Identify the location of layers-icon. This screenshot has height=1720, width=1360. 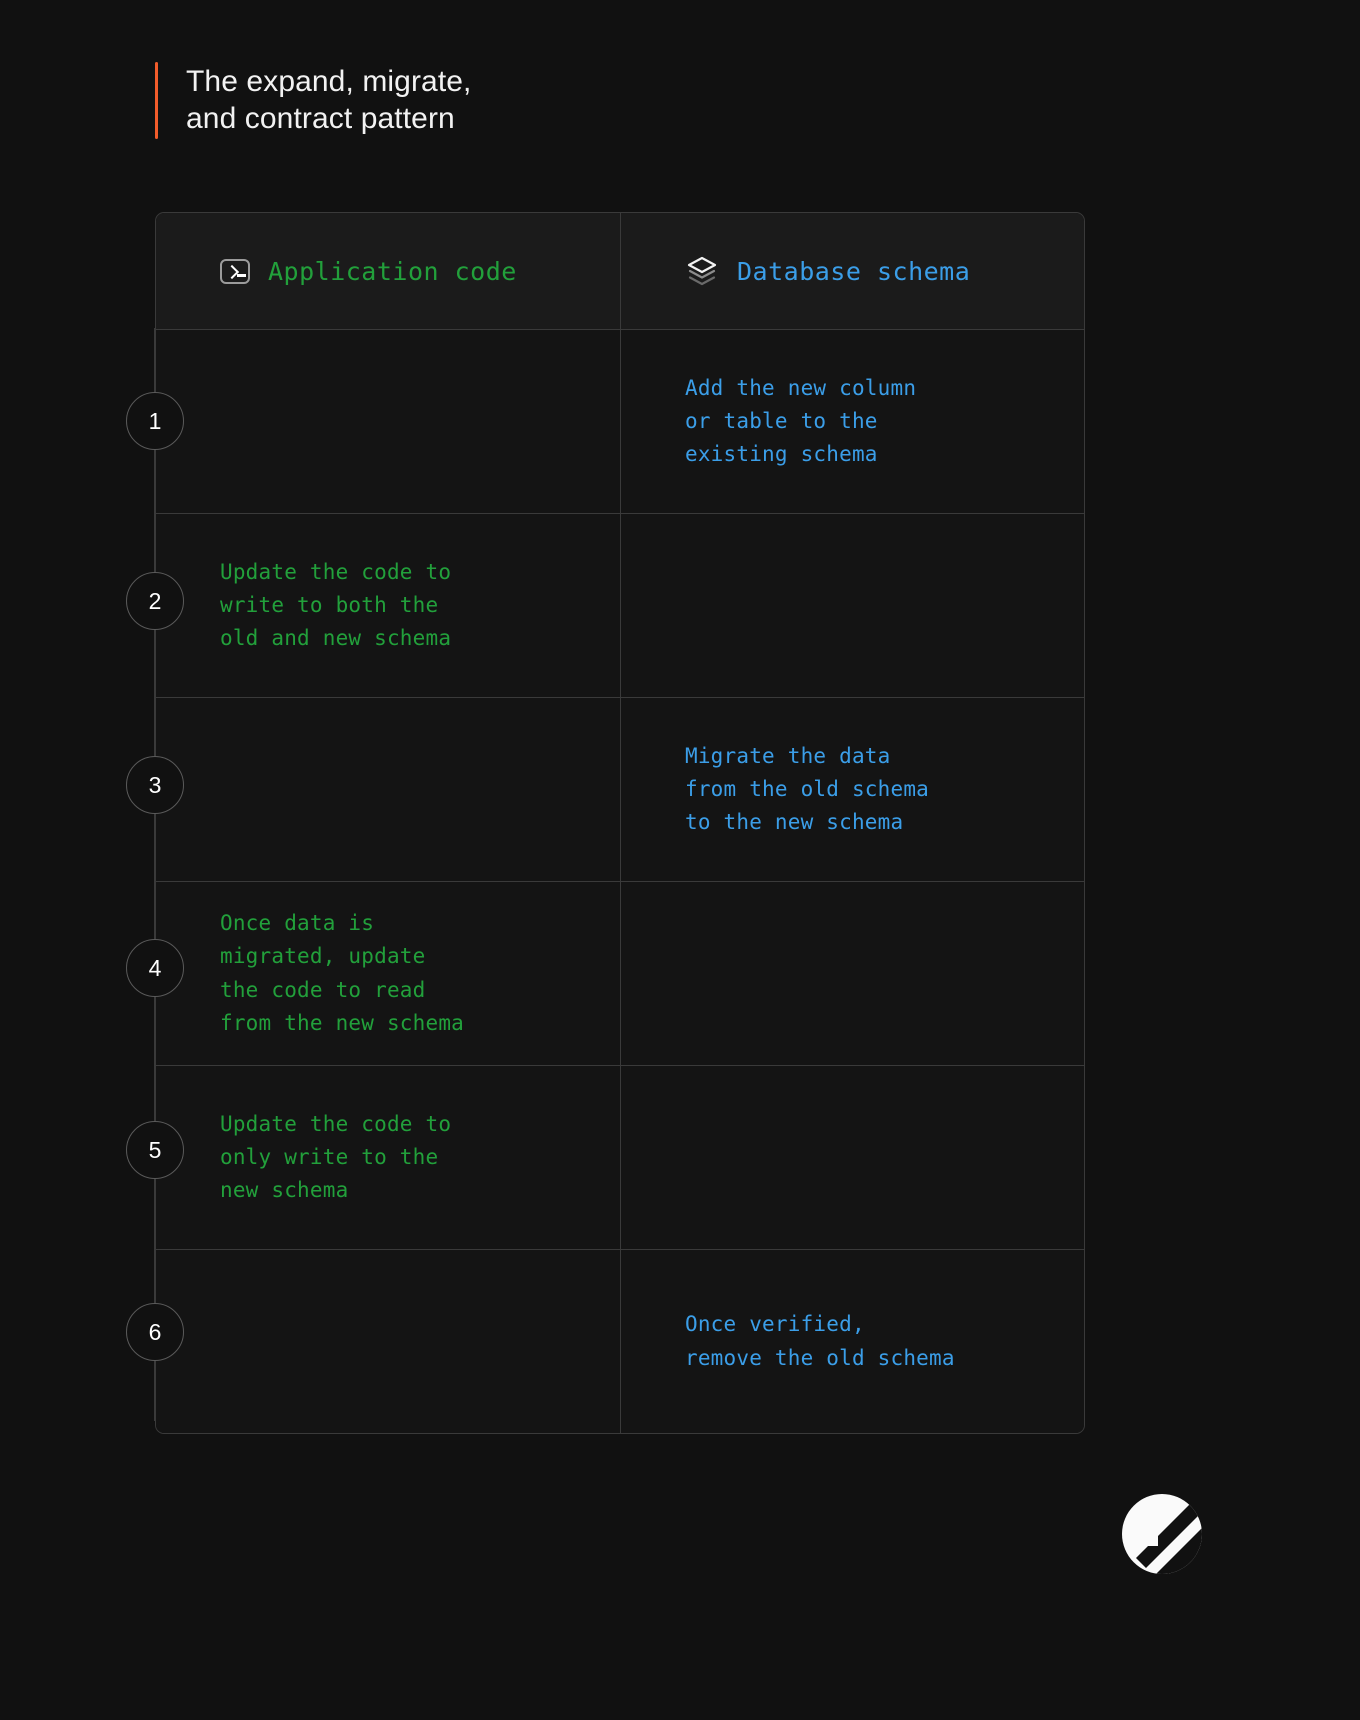
(702, 271).